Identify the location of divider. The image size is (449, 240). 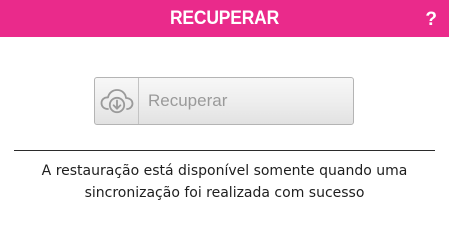
(224, 150).